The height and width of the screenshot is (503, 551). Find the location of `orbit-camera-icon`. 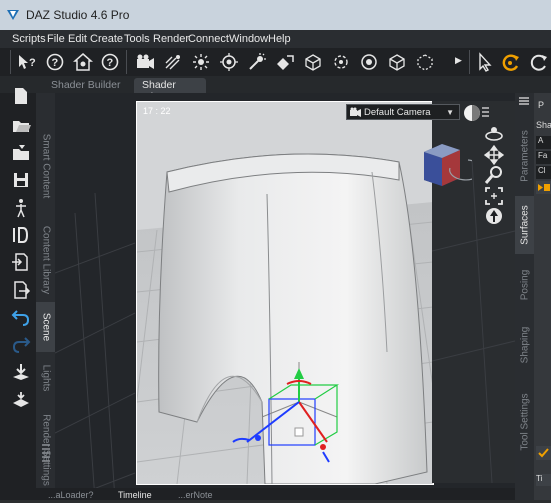

orbit-camera-icon is located at coordinates (494, 134).